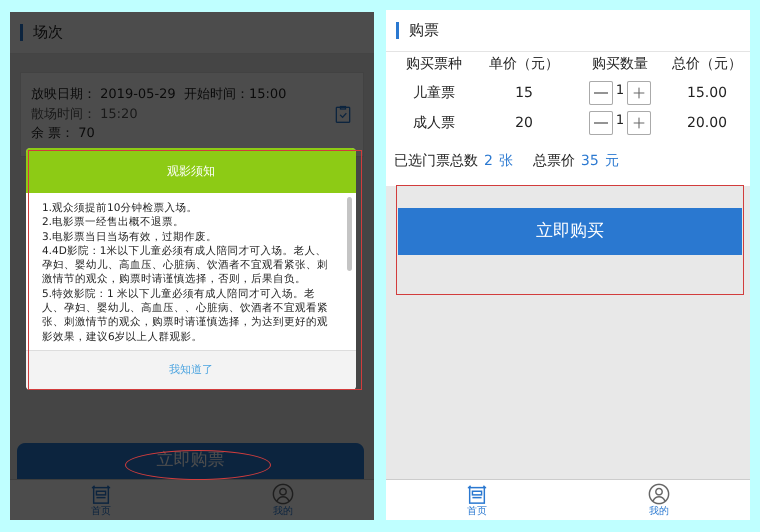  What do you see at coordinates (185, 265) in the screenshot?
I see `notice-text: 4.4D影院：1米以下儿童必须有成人陪同才可入场。老人、孕妇、婴幼儿、高血压、心脏病、饮酒者不宜观看紧张、刺激情节的观众，购票时请谨慎选择，否则，后果自负。` at bounding box center [185, 265].